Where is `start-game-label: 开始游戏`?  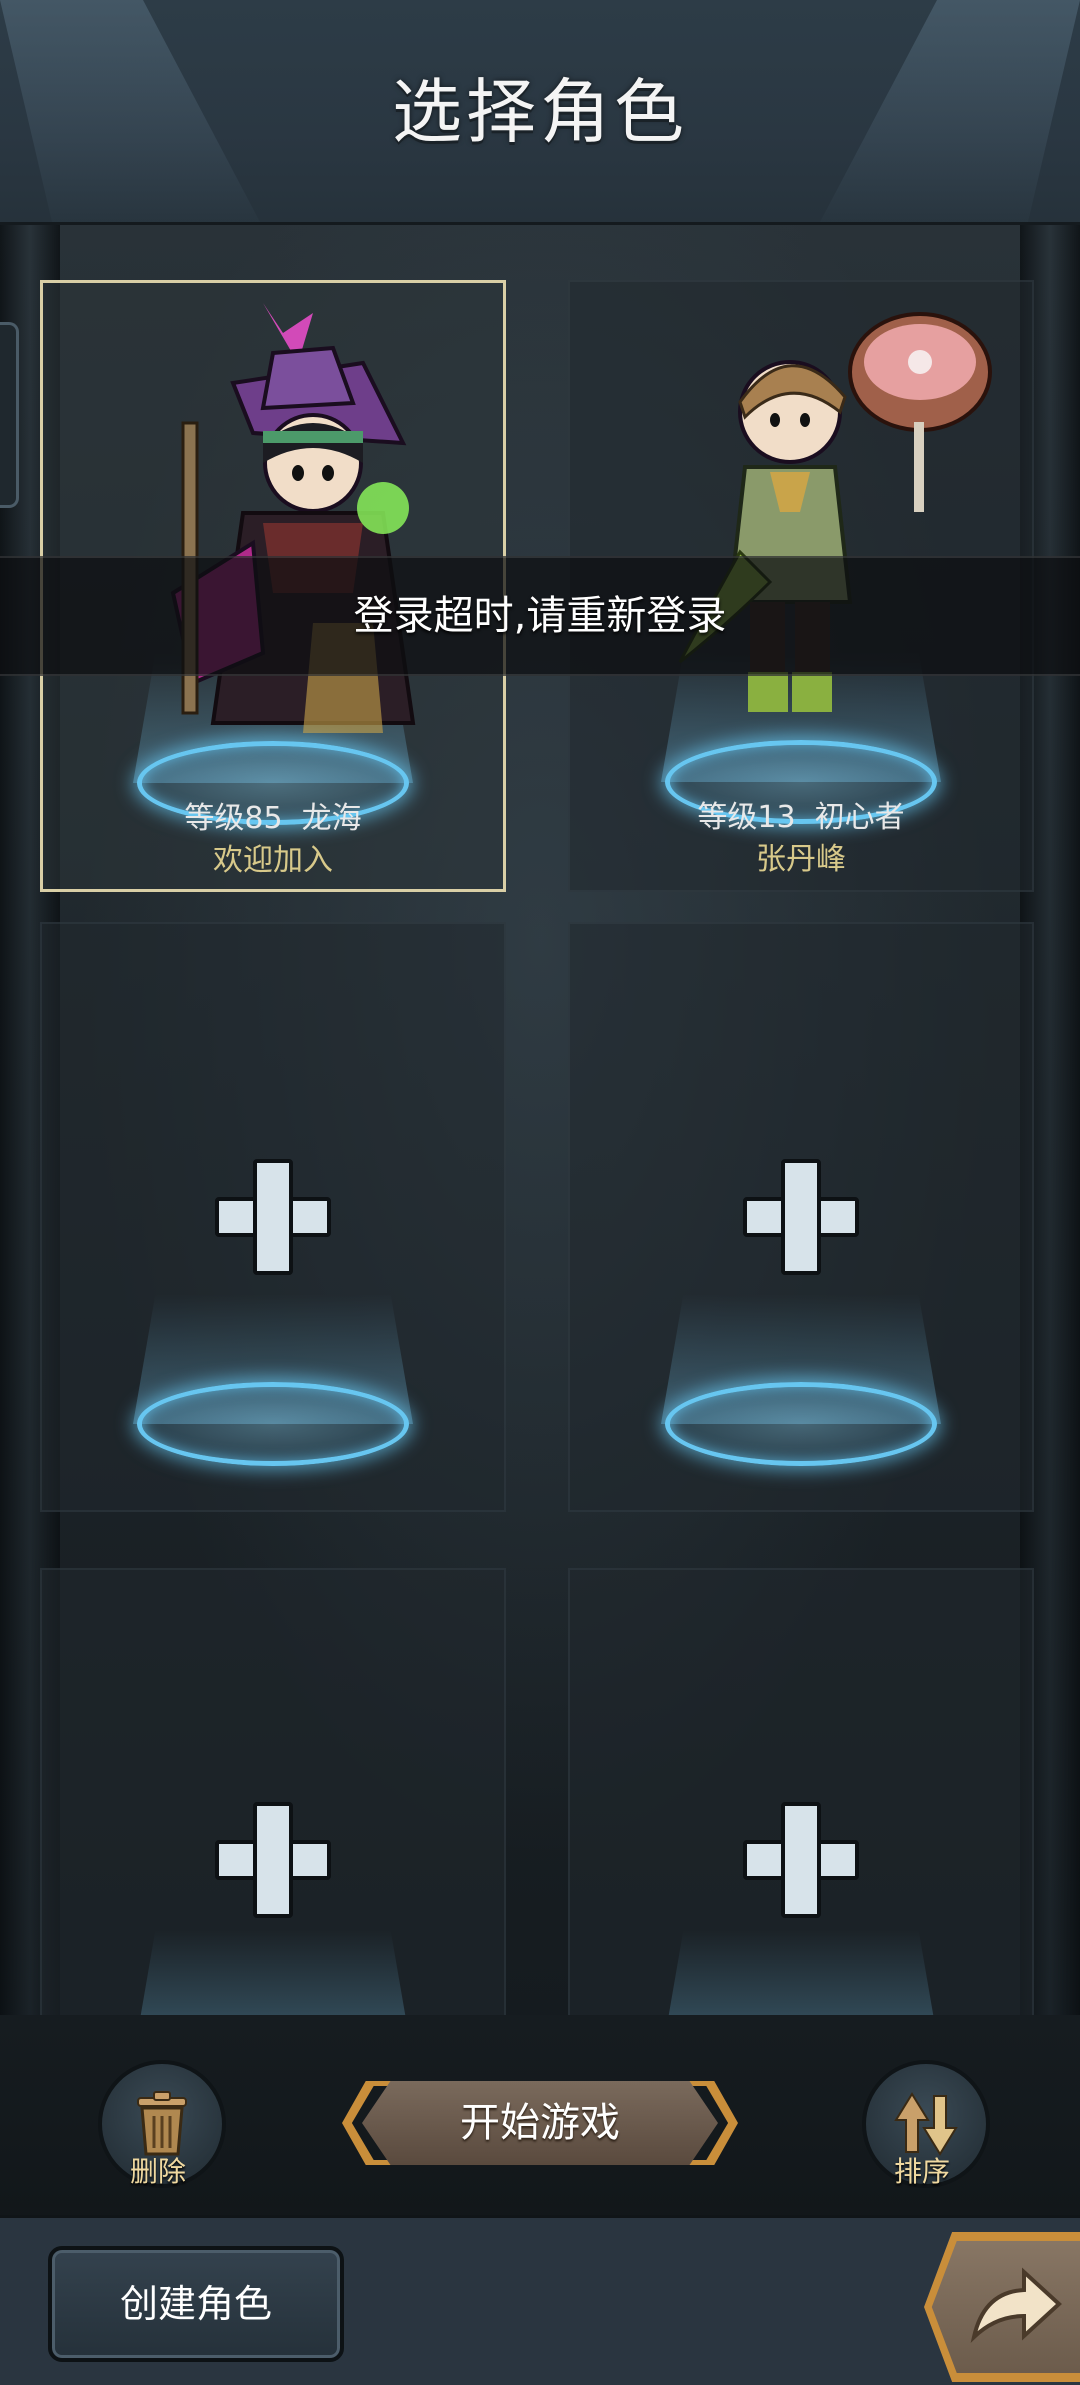
start-game-label: 开始游戏 is located at coordinates (540, 2123).